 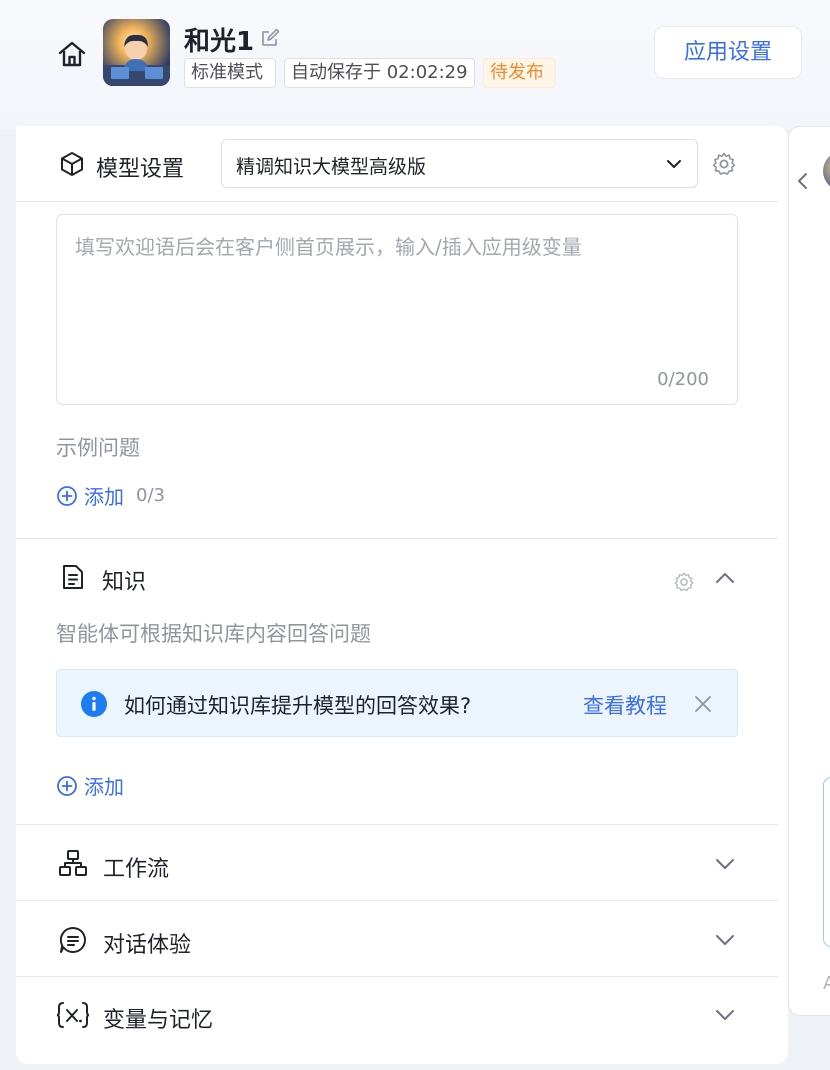 What do you see at coordinates (298, 706) in the screenshot?
I see `knowledge-tip-text: 如何通过知识库提升模型的回答效果?` at bounding box center [298, 706].